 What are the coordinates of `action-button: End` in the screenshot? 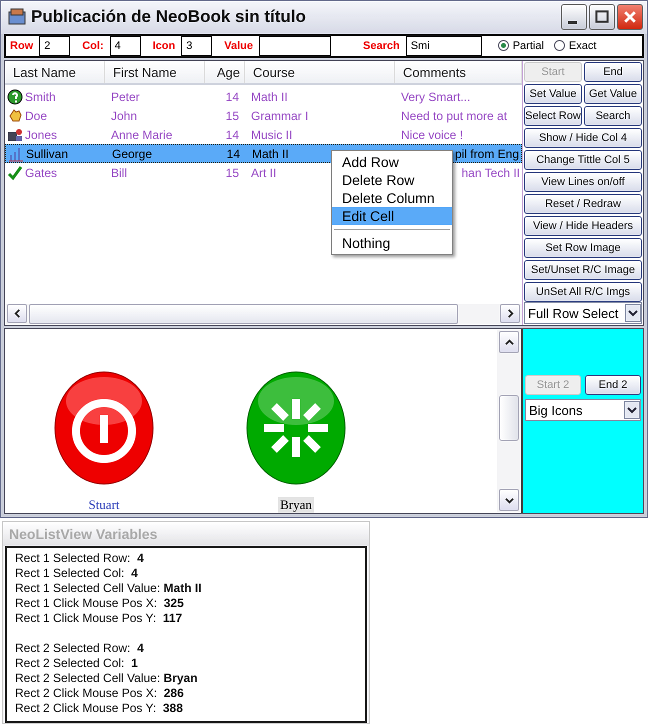 It's located at (613, 72).